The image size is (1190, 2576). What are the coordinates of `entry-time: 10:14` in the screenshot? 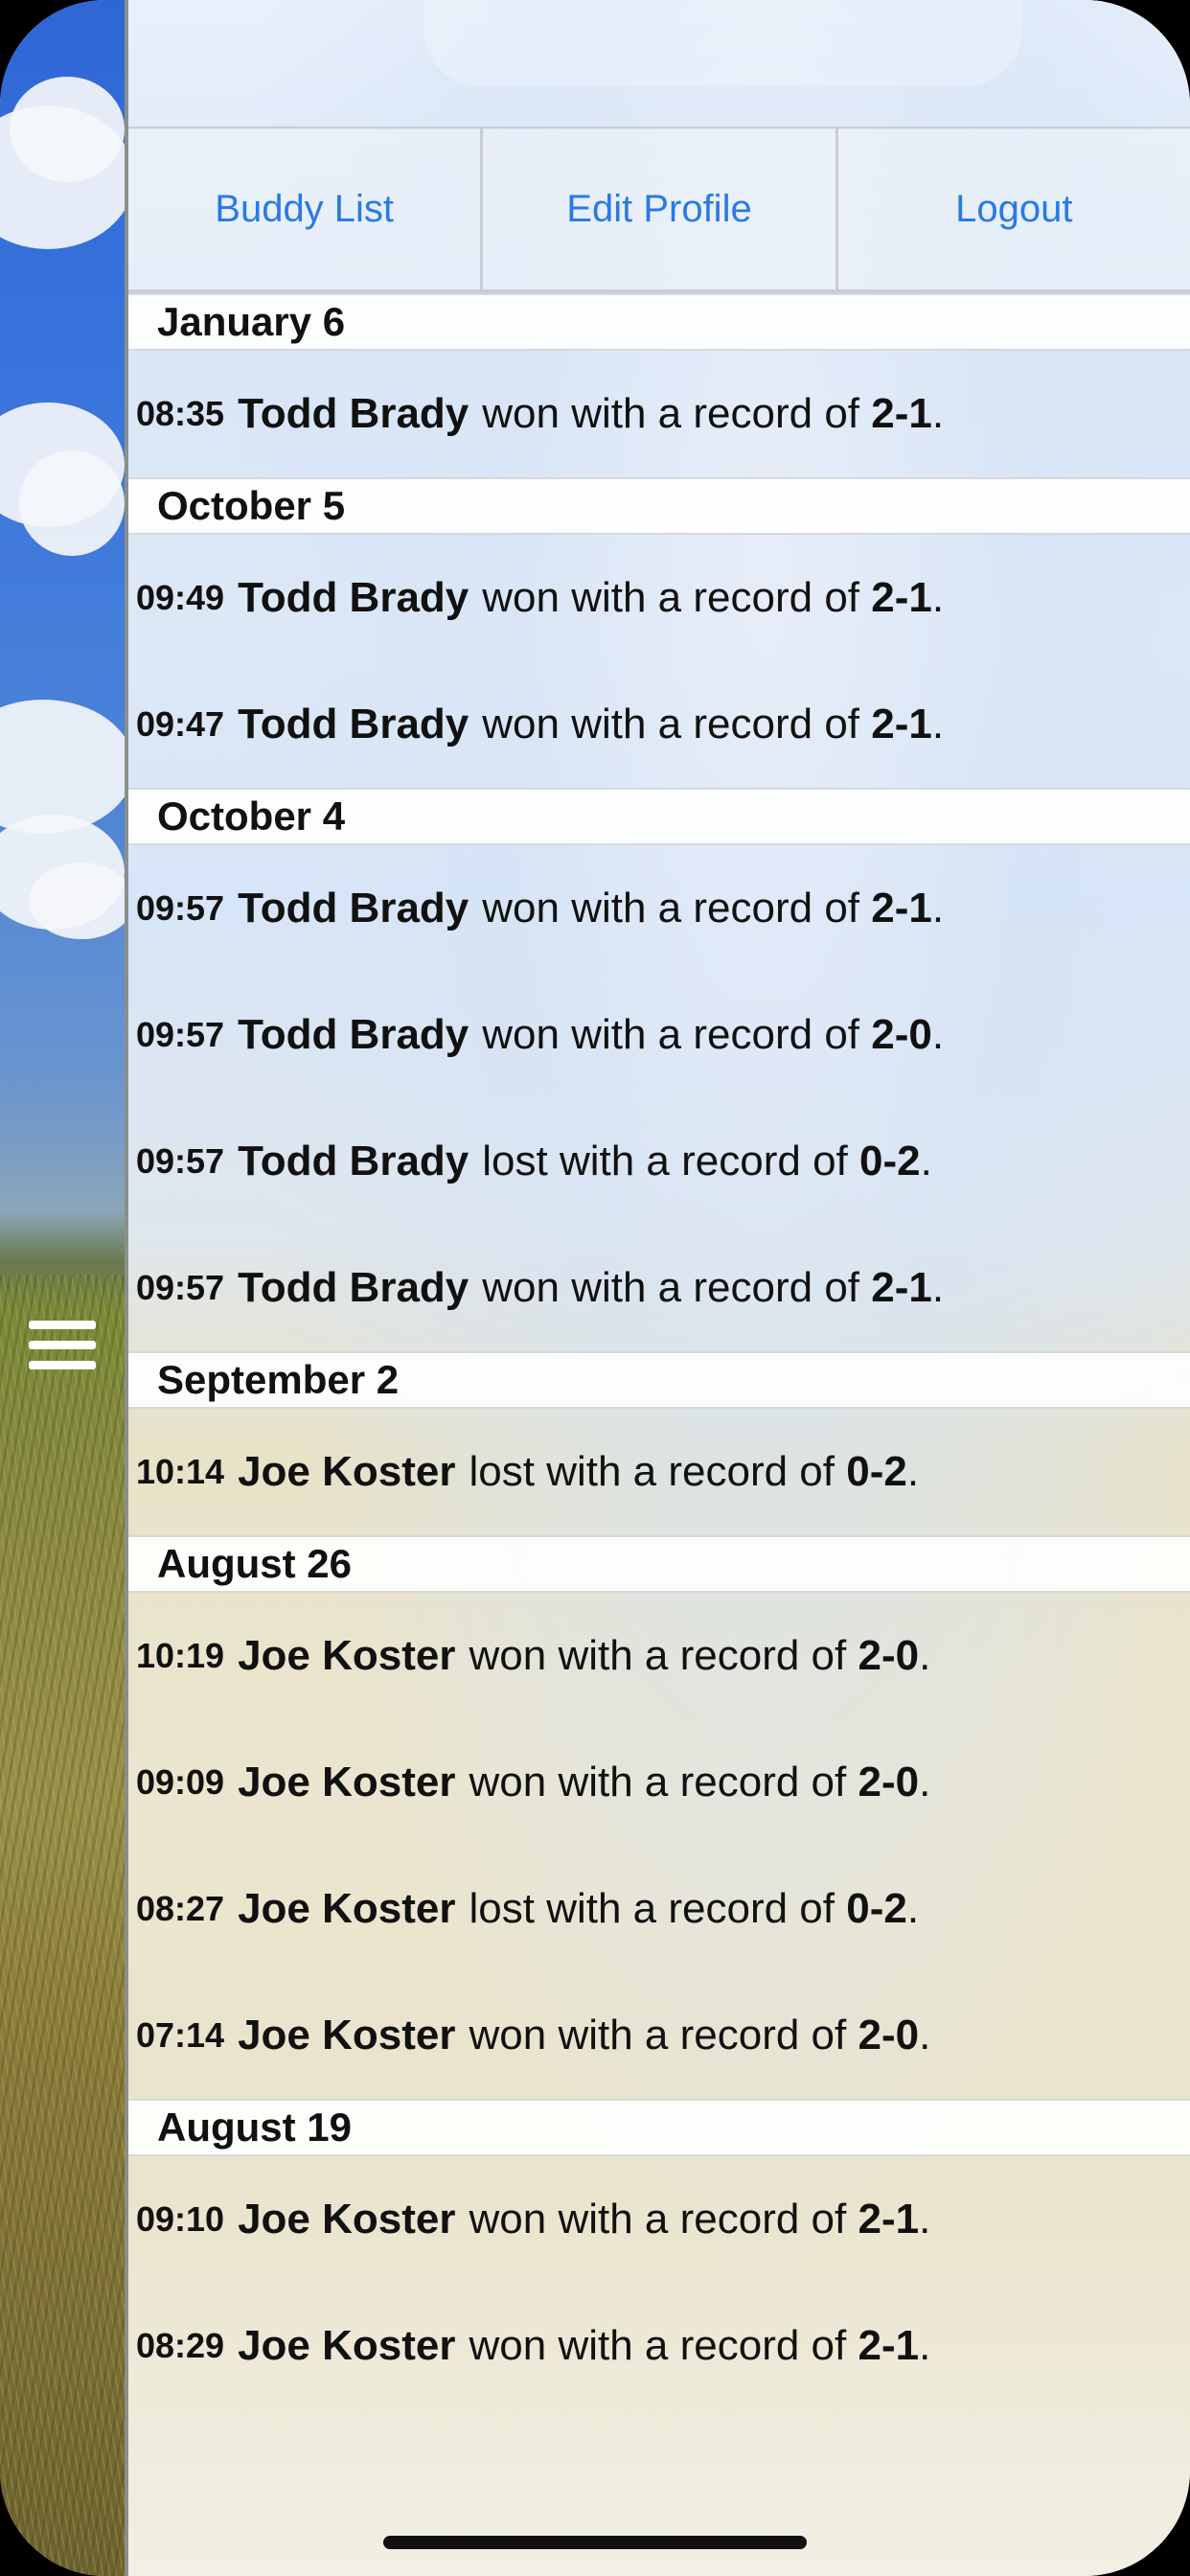 It's located at (181, 1471).